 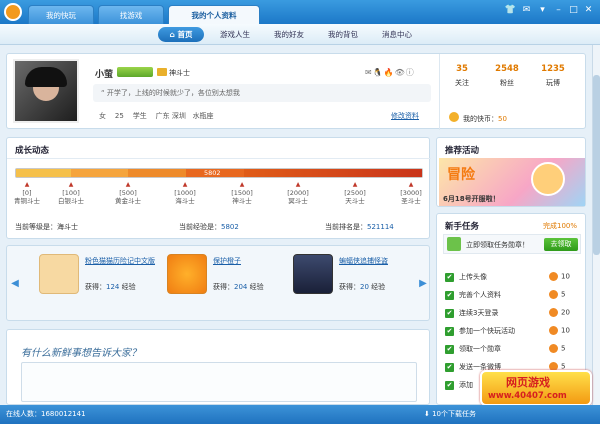 I want to click on current-exp: 当前经验是：5802, so click(x=209, y=227).